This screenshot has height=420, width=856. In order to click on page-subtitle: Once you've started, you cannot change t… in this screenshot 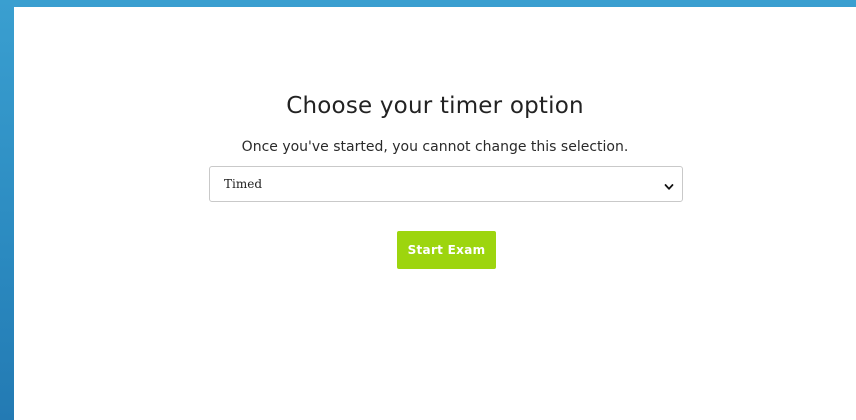, I will do `click(435, 147)`.